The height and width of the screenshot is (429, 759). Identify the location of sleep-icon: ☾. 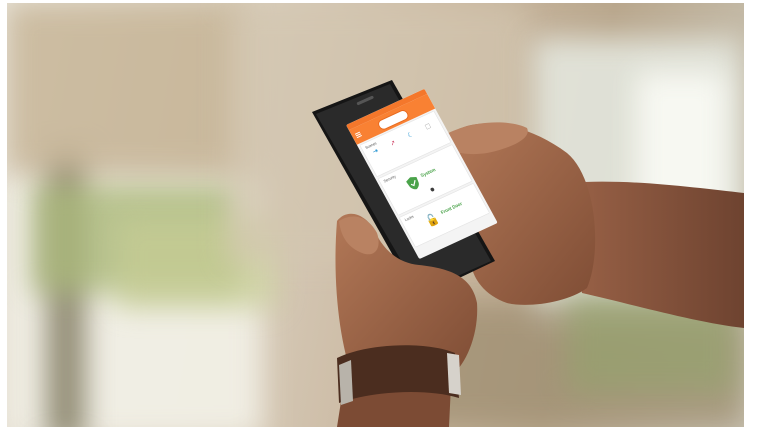
(410, 135).